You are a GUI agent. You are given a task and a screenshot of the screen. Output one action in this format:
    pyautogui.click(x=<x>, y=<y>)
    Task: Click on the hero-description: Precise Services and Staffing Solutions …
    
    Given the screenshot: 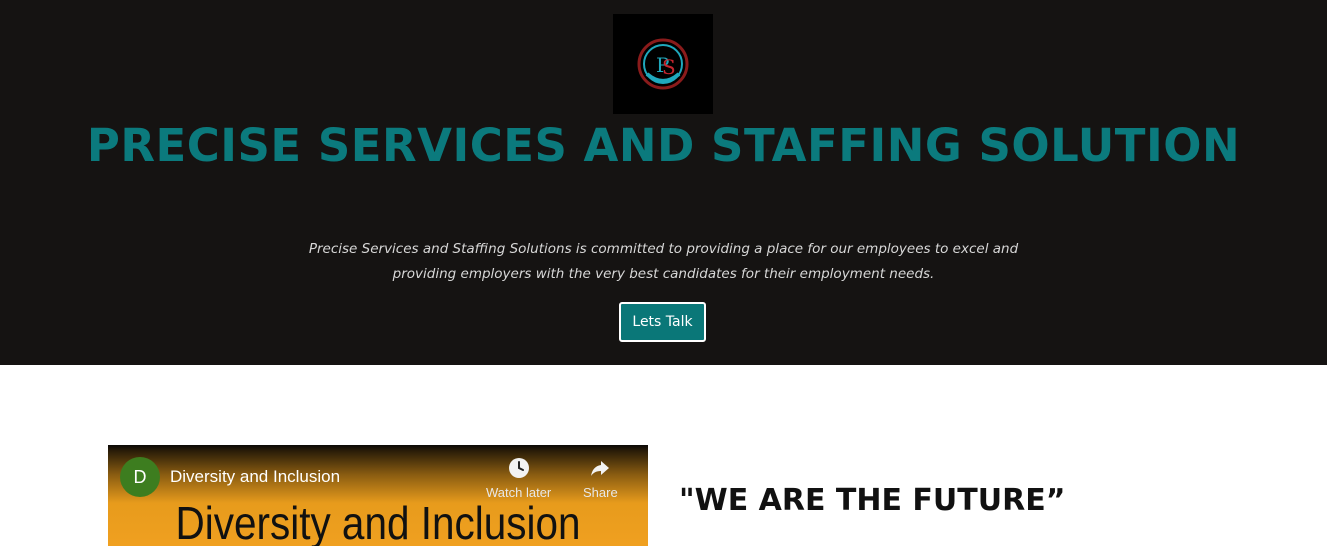 What is the action you would take?
    pyautogui.click(x=663, y=261)
    